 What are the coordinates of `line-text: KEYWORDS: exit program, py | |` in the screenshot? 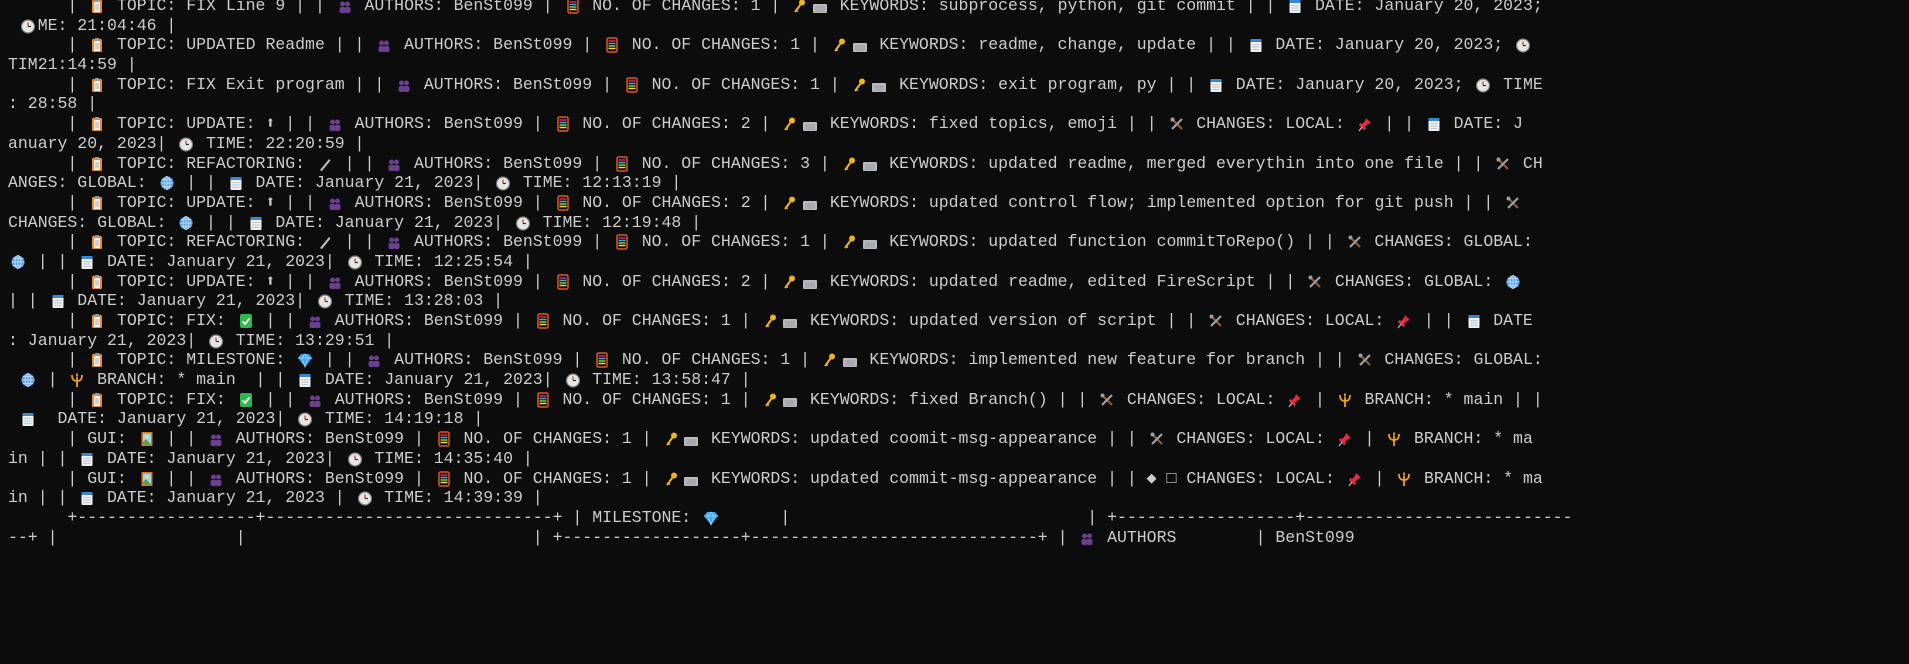 It's located at (1048, 84).